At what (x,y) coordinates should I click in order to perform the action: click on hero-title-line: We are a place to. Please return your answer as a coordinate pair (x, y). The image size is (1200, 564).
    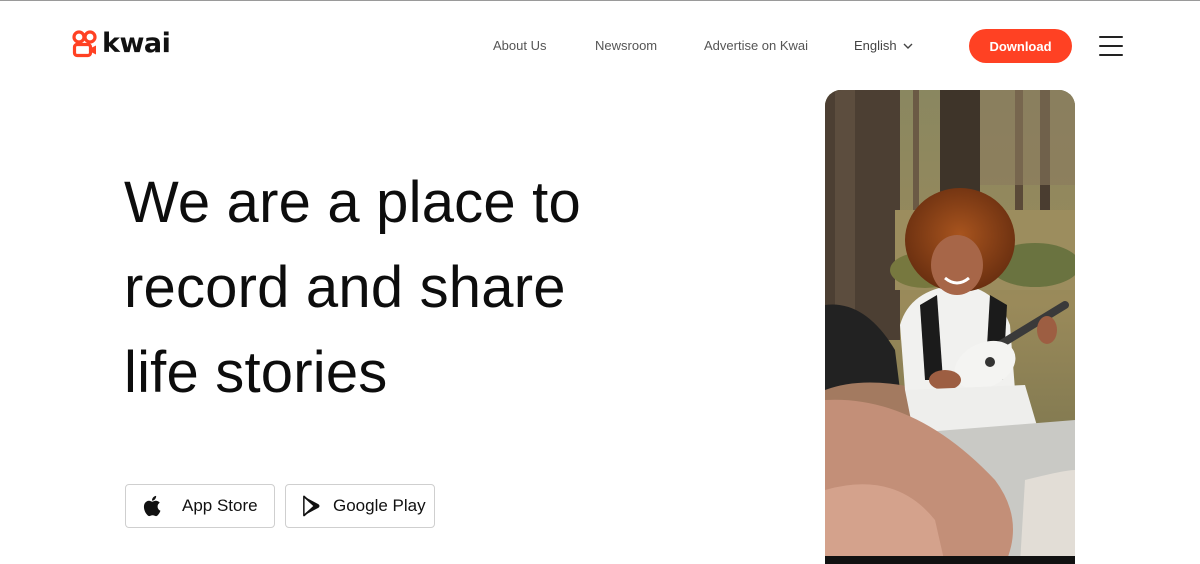
    Looking at the image, I should click on (352, 202).